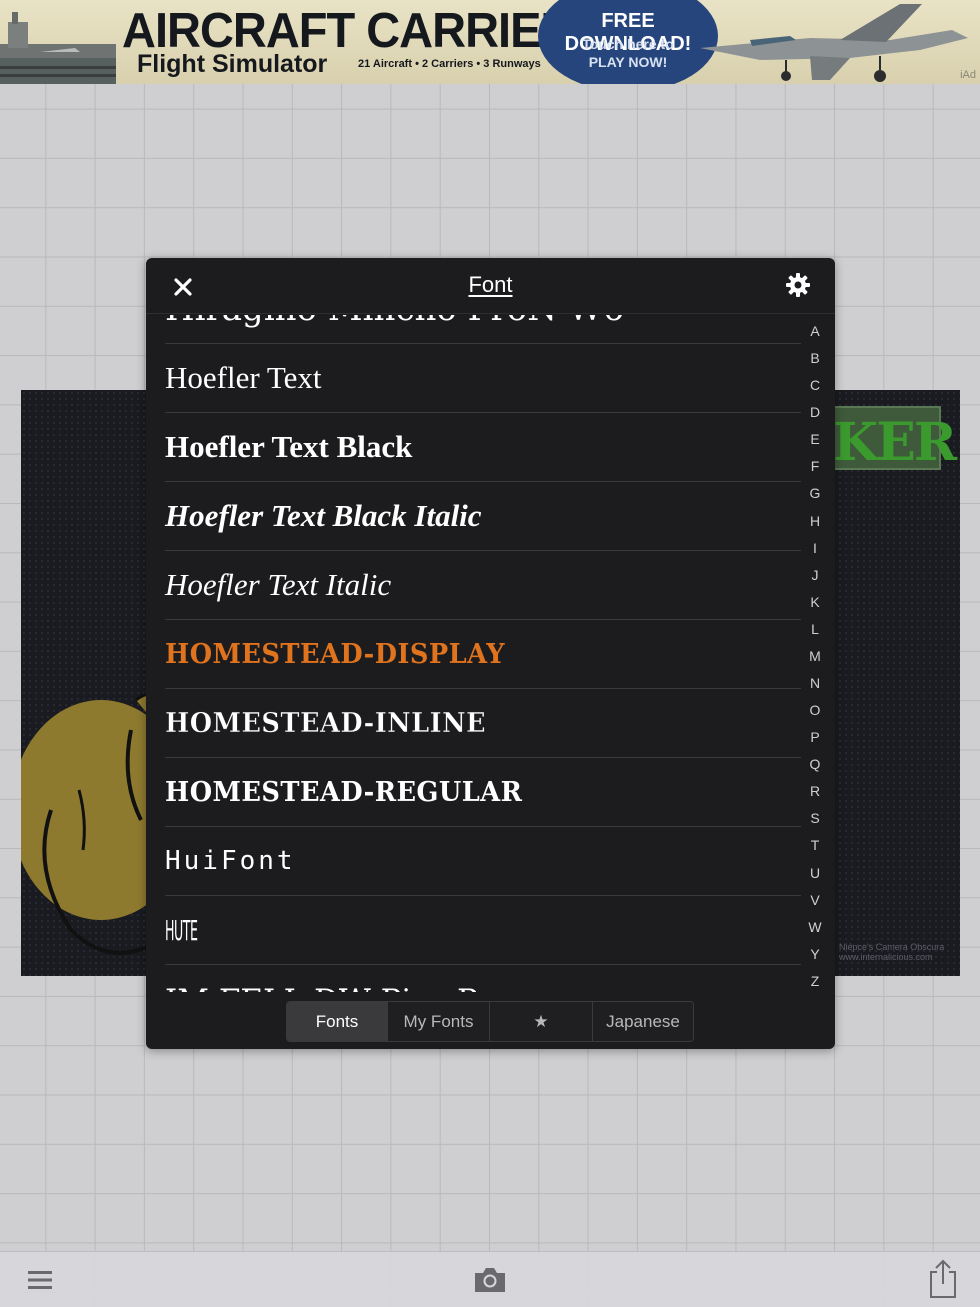 The width and height of the screenshot is (980, 1307). What do you see at coordinates (483, 978) in the screenshot?
I see `font-row: IM FELL DW Pica Pro` at bounding box center [483, 978].